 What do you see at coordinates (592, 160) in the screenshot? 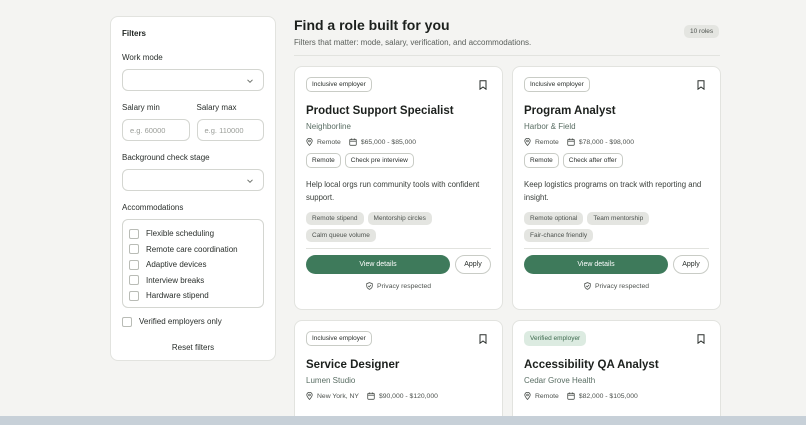
I see `check-stage-pill: Check after offer` at bounding box center [592, 160].